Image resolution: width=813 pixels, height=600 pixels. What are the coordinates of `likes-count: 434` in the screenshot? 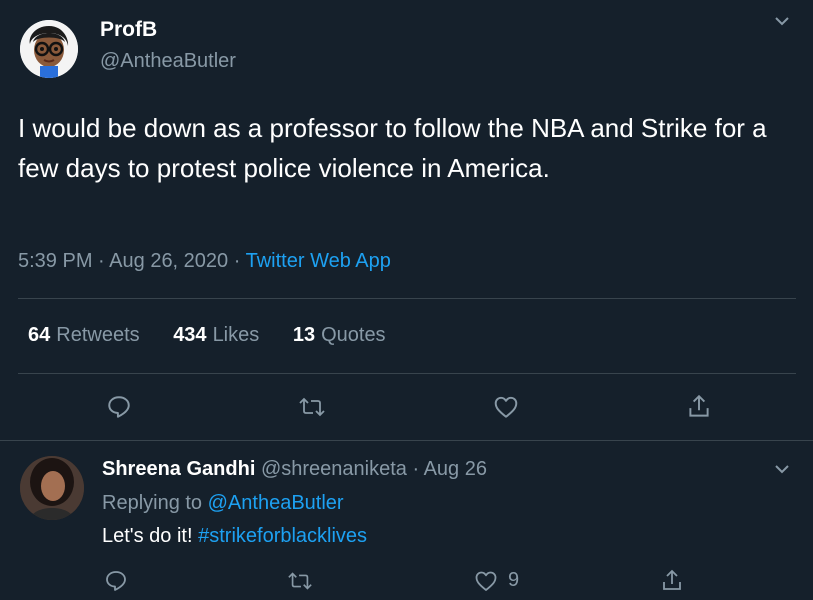 It's located at (190, 335).